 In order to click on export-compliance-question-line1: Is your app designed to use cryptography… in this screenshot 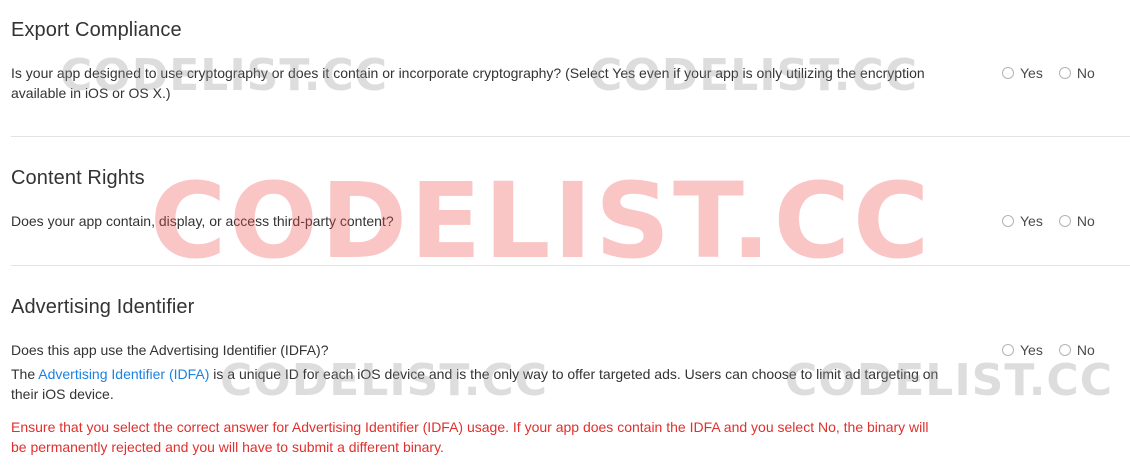, I will do `click(468, 73)`.